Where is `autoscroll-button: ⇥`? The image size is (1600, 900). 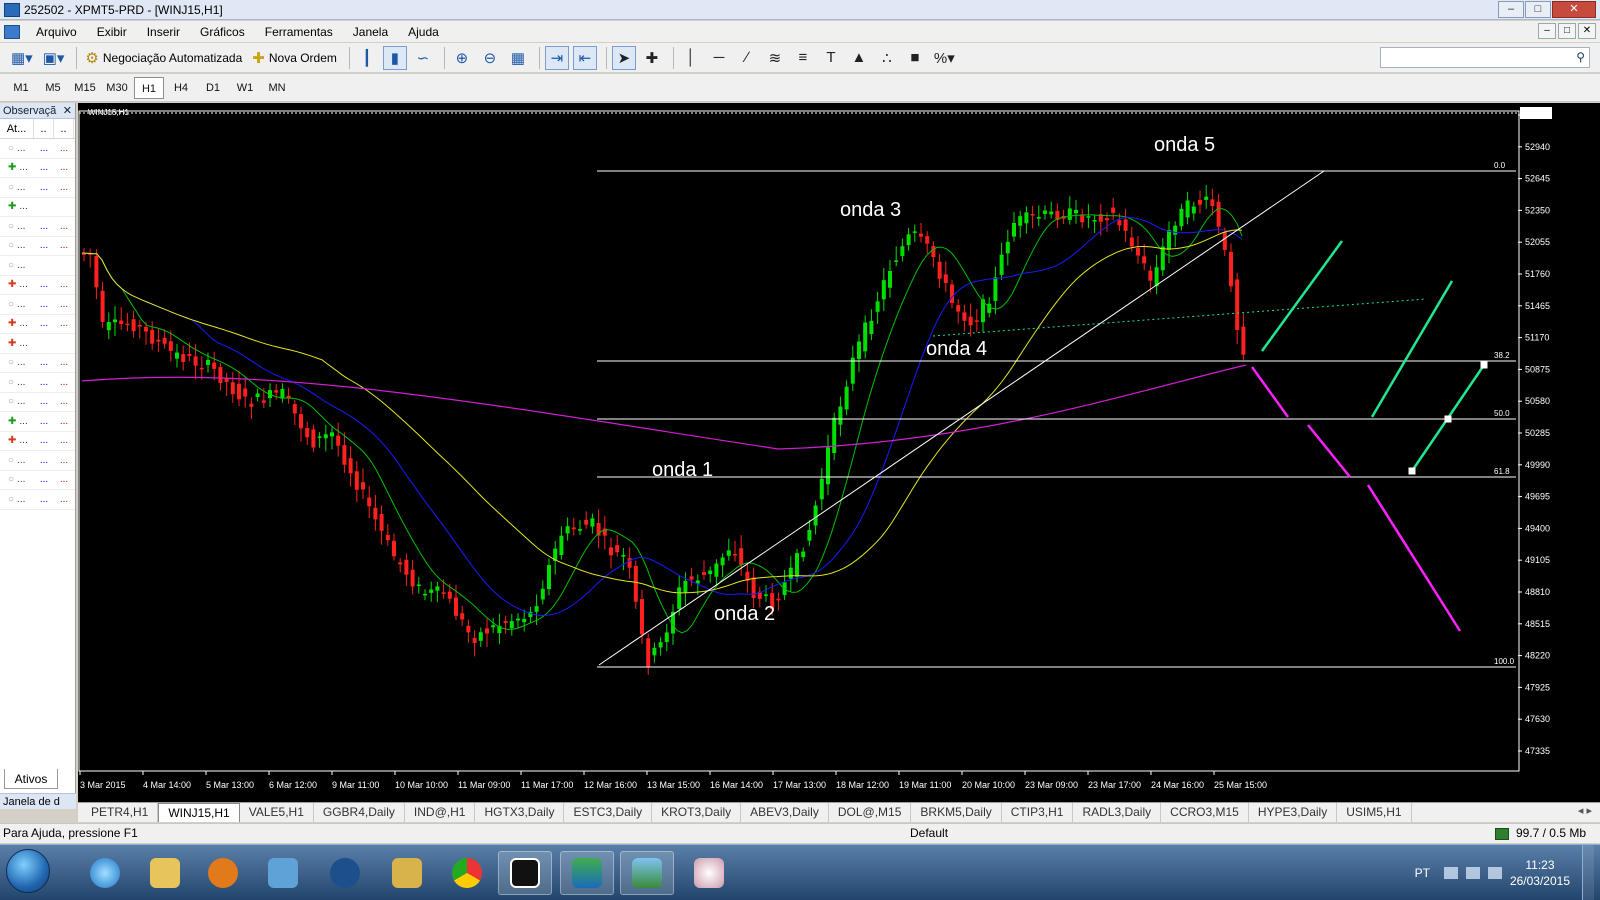
autoscroll-button: ⇥ is located at coordinates (556, 57).